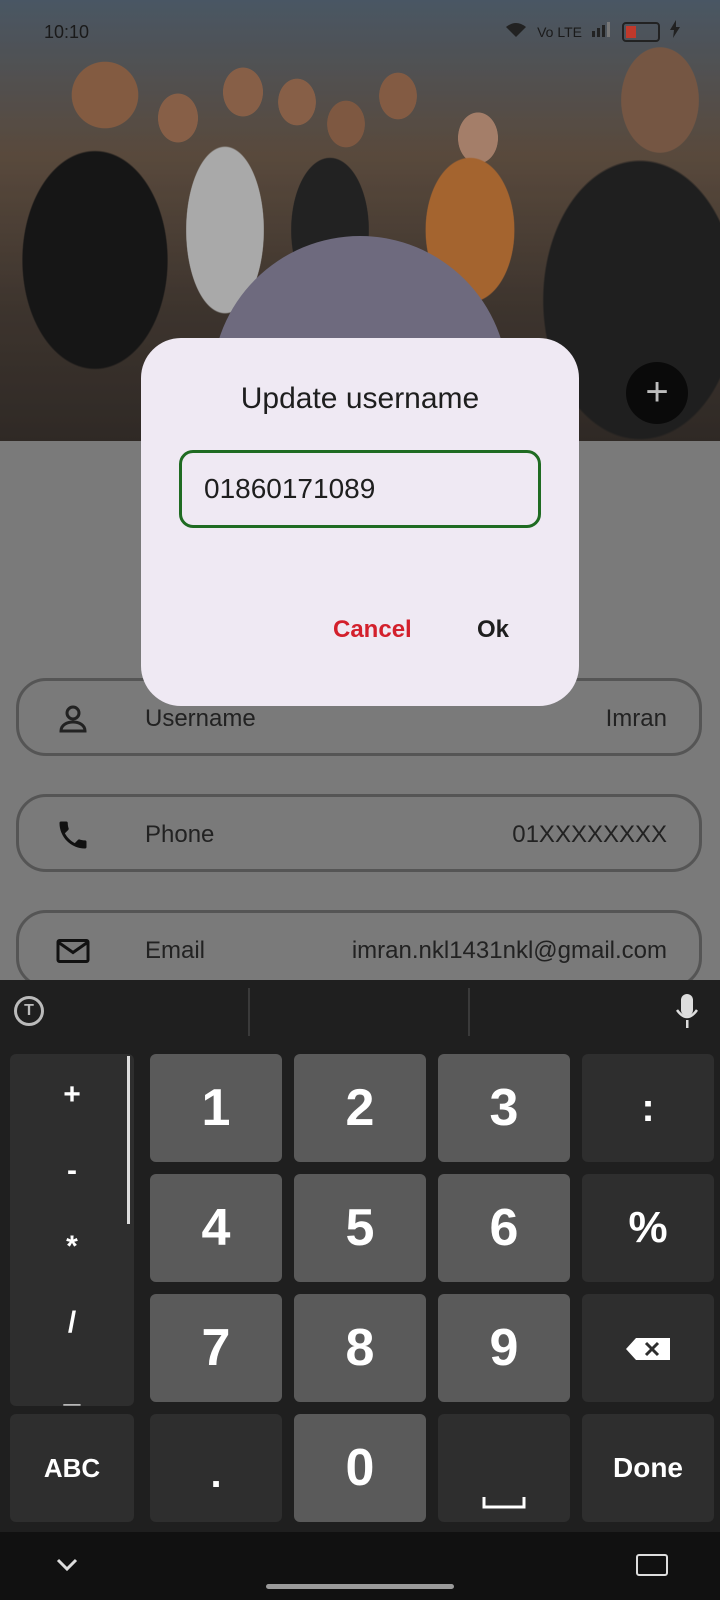 This screenshot has height=1600, width=720. Describe the element at coordinates (641, 31) in the screenshot. I see `battery-icon` at that location.